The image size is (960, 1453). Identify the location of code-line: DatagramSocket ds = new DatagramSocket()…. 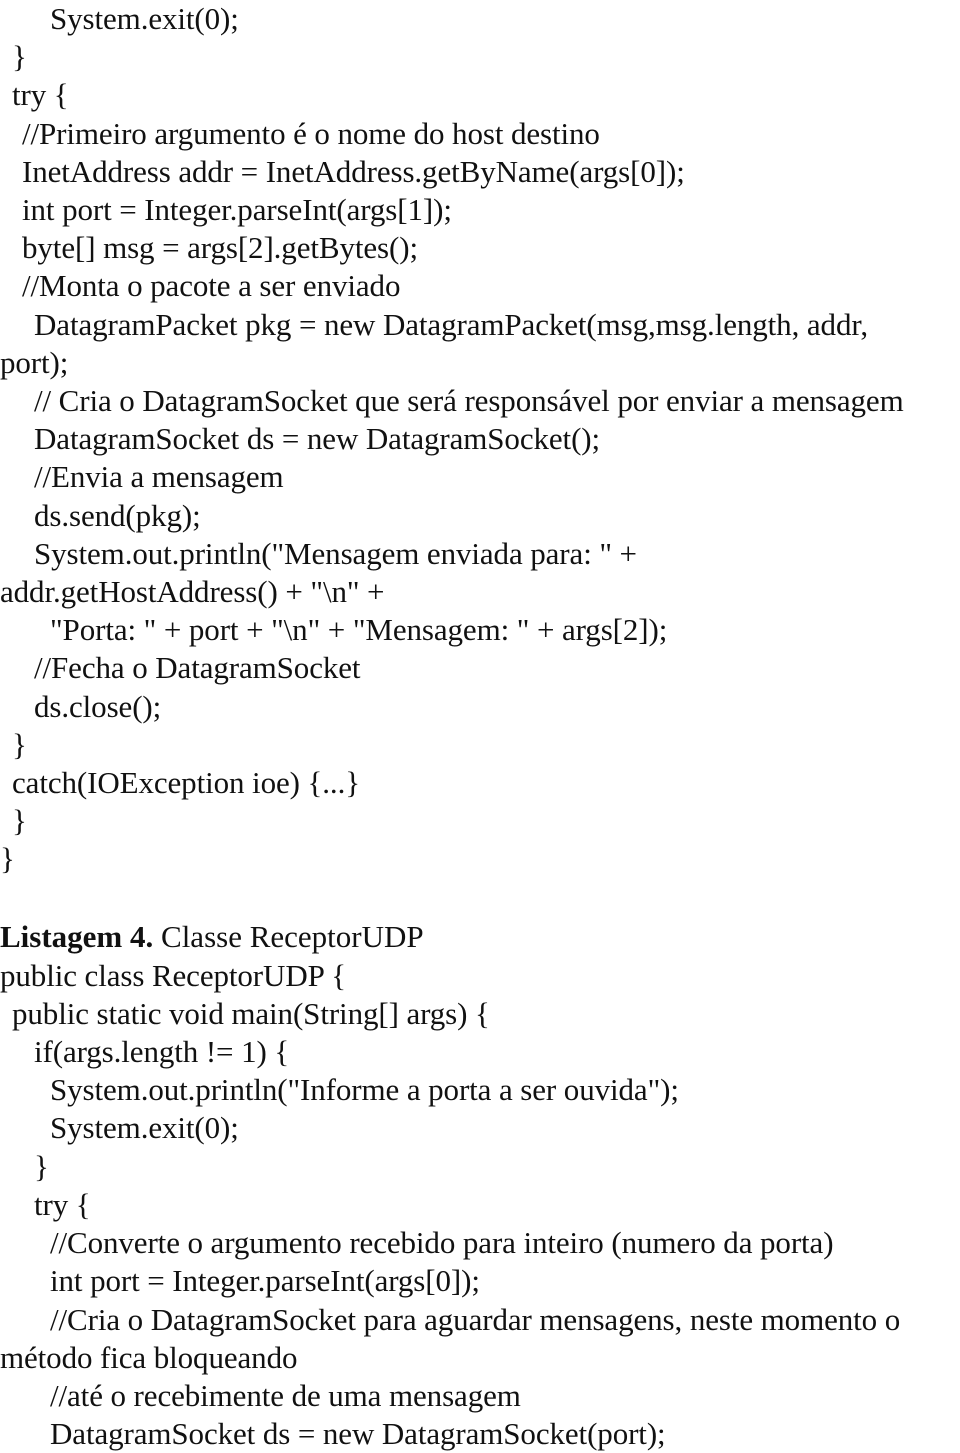
(317, 439).